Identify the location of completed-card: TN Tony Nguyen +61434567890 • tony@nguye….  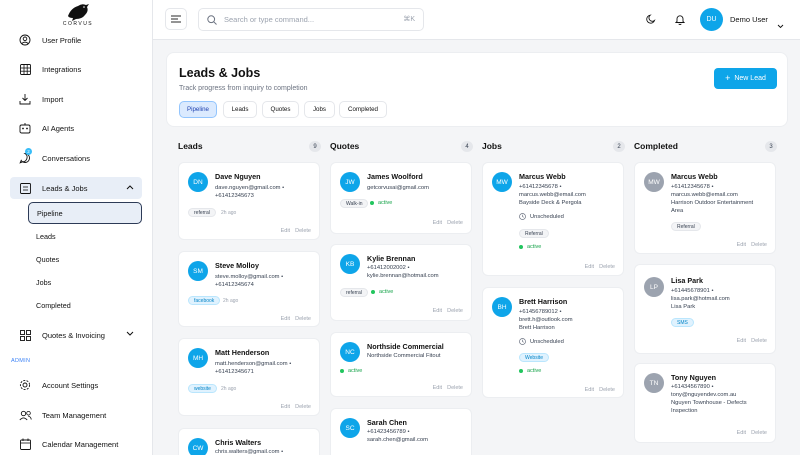
(705, 403).